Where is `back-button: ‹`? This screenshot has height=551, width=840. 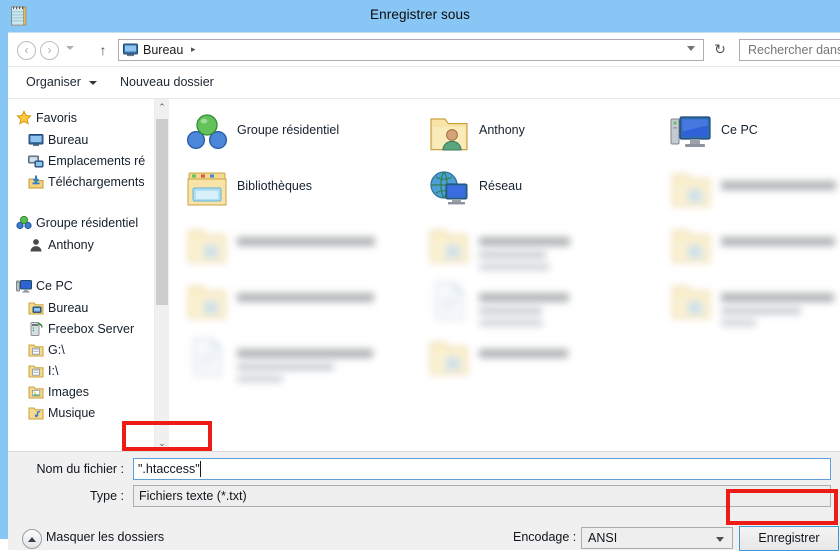 back-button: ‹ is located at coordinates (26, 50).